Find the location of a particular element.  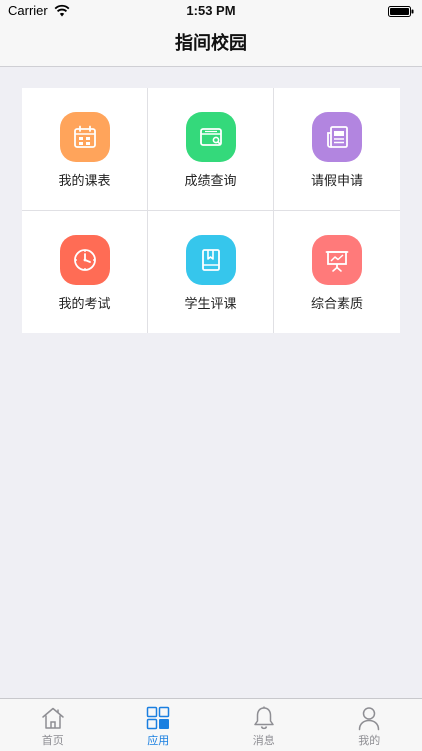

app-tile-exams: 我的考试 is located at coordinates (84, 272).